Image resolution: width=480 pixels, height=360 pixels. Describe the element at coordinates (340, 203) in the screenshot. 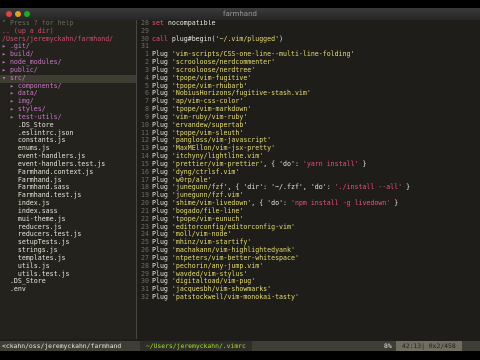

I see `plugin-command-string: 'npm install -g livedown'` at that location.